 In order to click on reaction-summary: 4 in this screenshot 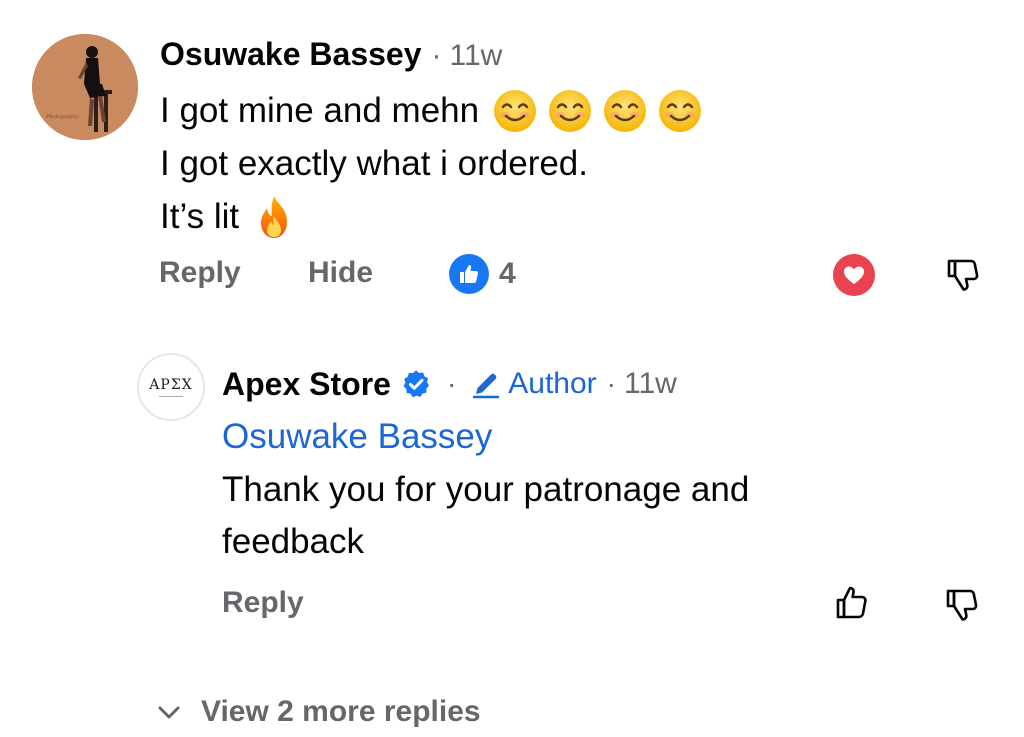, I will do `click(482, 274)`.